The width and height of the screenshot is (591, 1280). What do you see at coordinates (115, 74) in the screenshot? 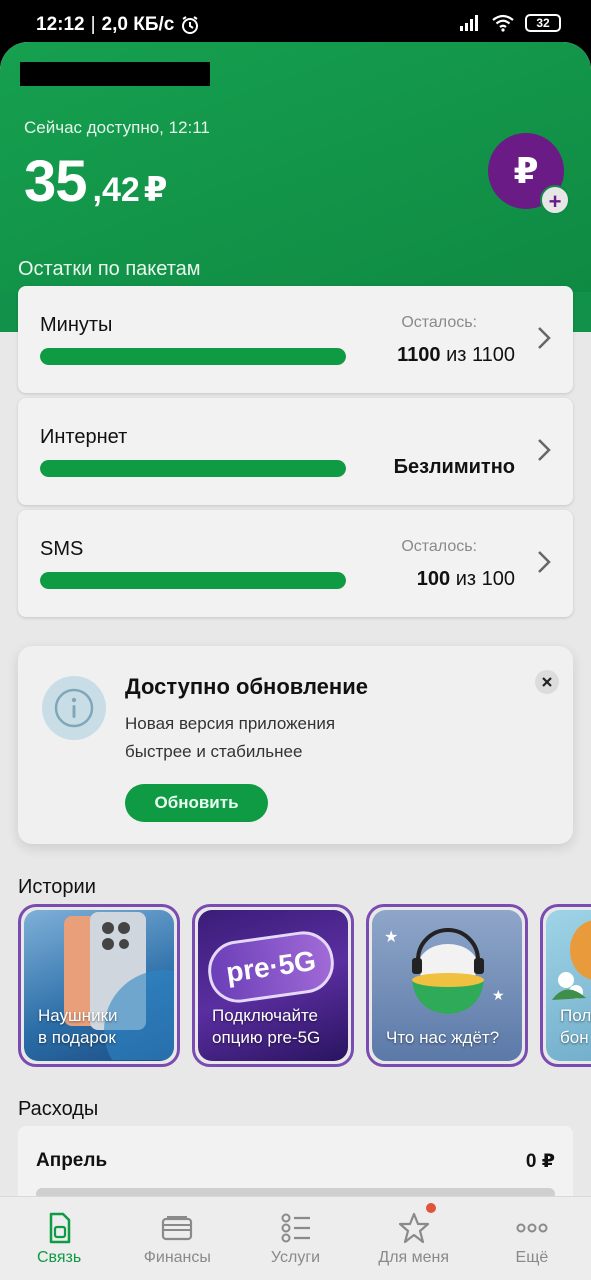
I see `redacted-phone-number` at bounding box center [115, 74].